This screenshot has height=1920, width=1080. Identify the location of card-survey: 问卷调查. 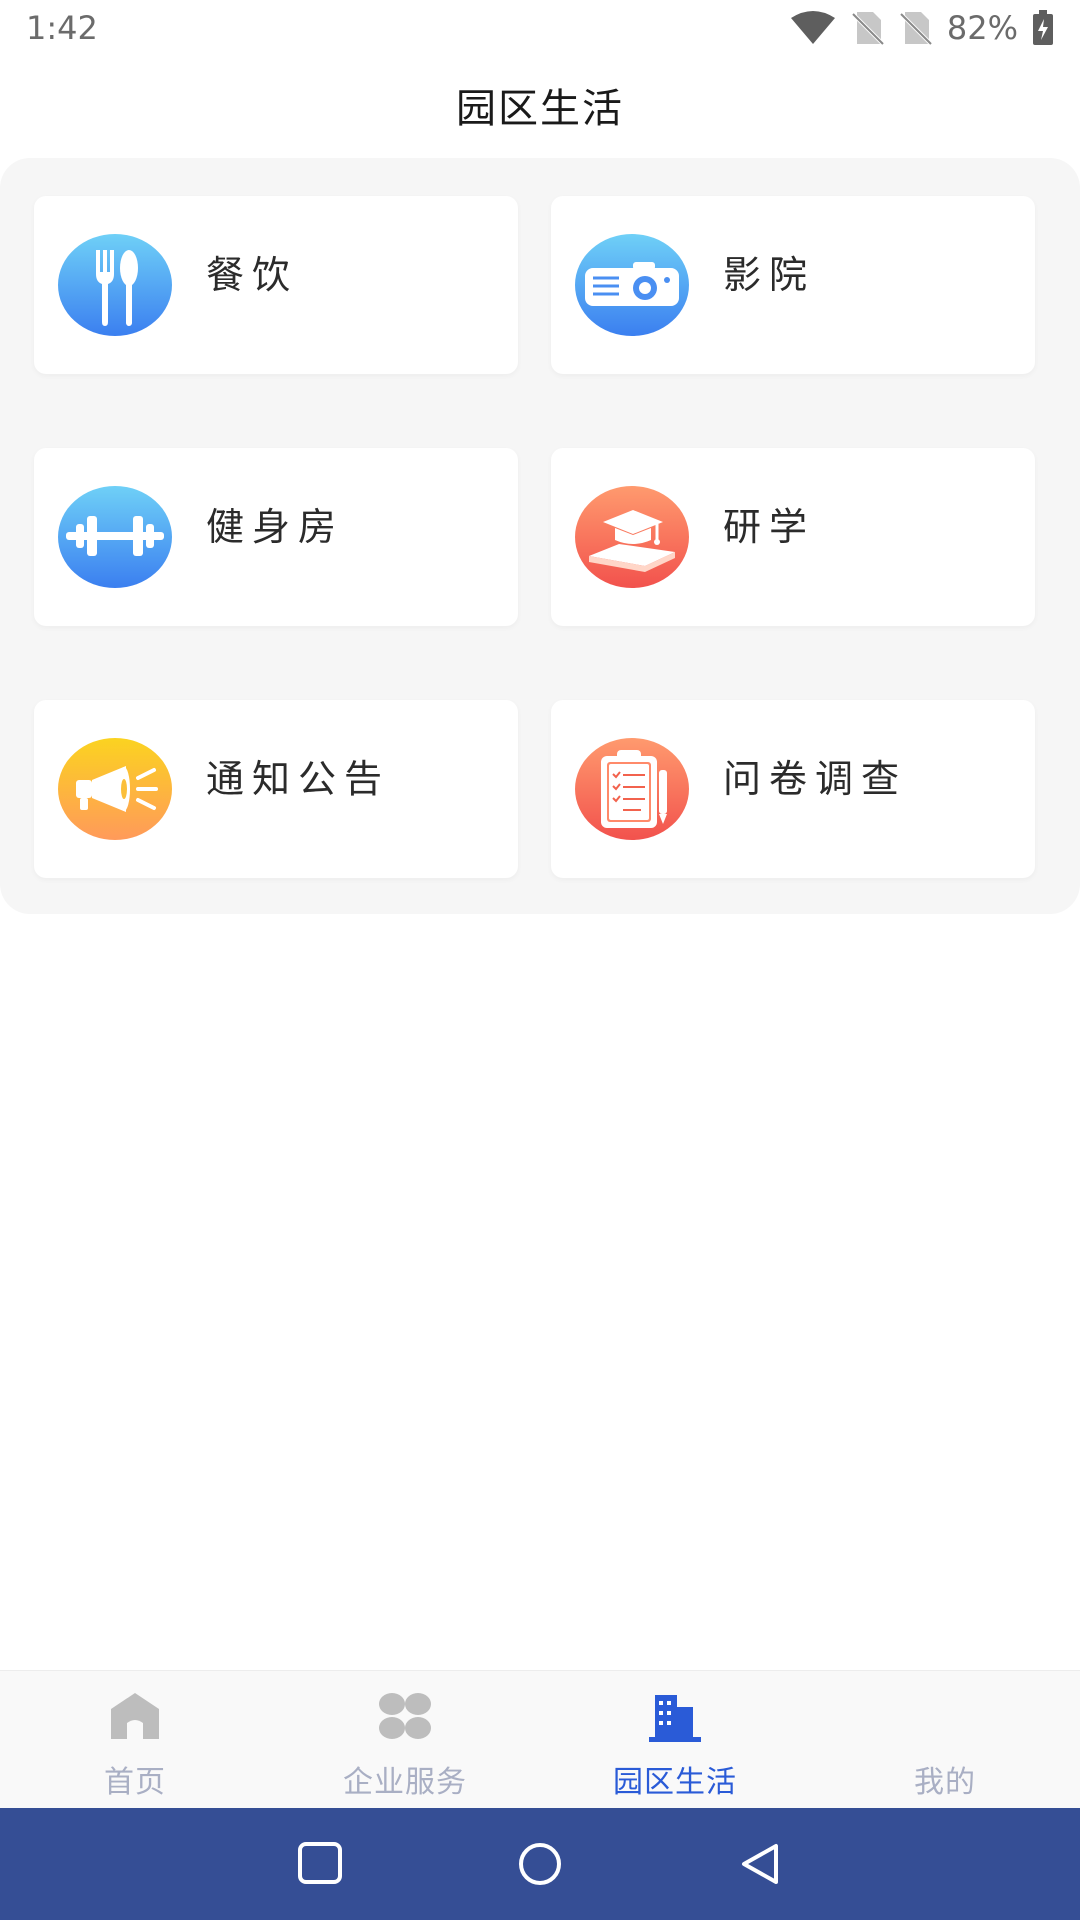
(793, 789).